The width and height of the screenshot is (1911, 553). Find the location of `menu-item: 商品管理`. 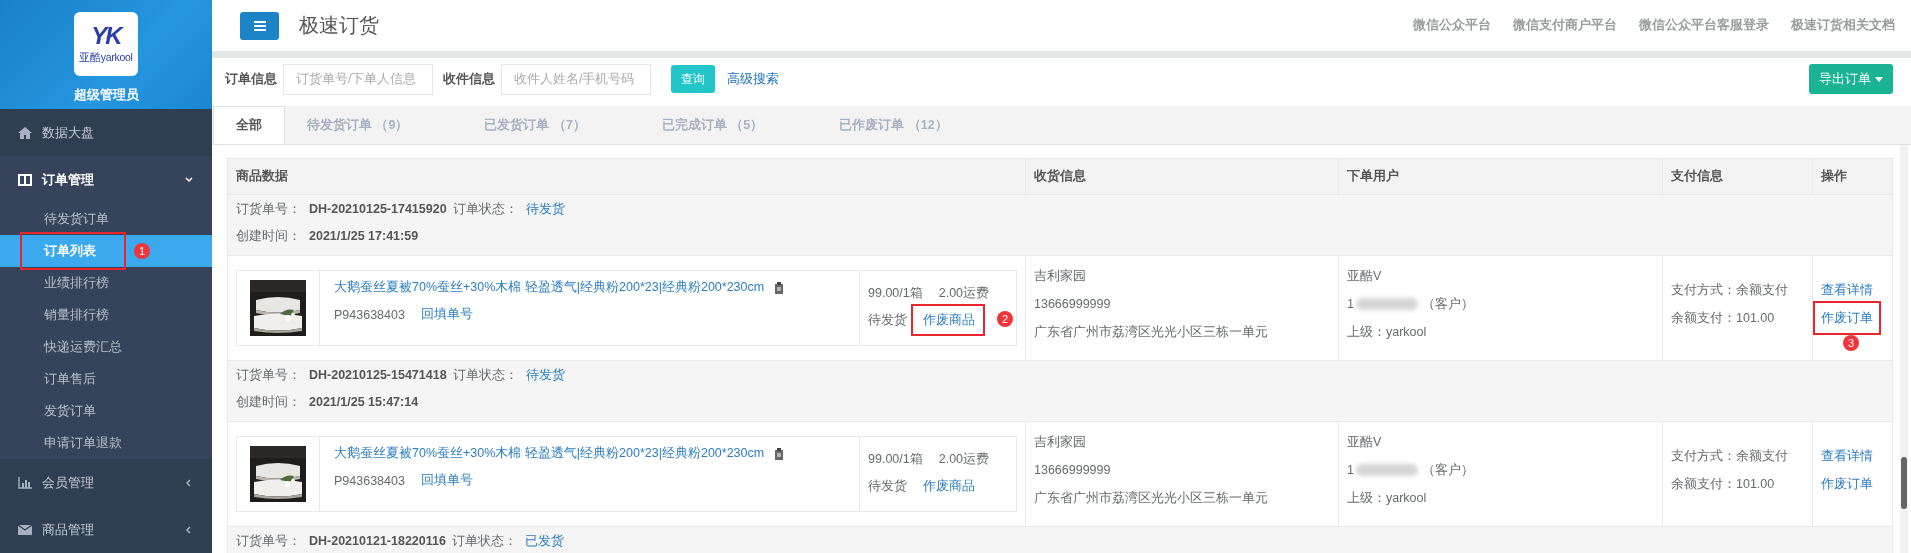

menu-item: 商品管理 is located at coordinates (106, 529).